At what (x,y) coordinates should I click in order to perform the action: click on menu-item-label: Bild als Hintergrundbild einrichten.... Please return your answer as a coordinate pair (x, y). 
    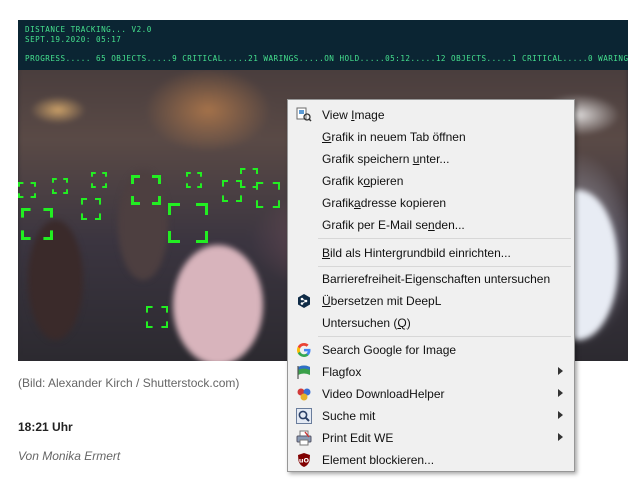
    Looking at the image, I should click on (416, 253).